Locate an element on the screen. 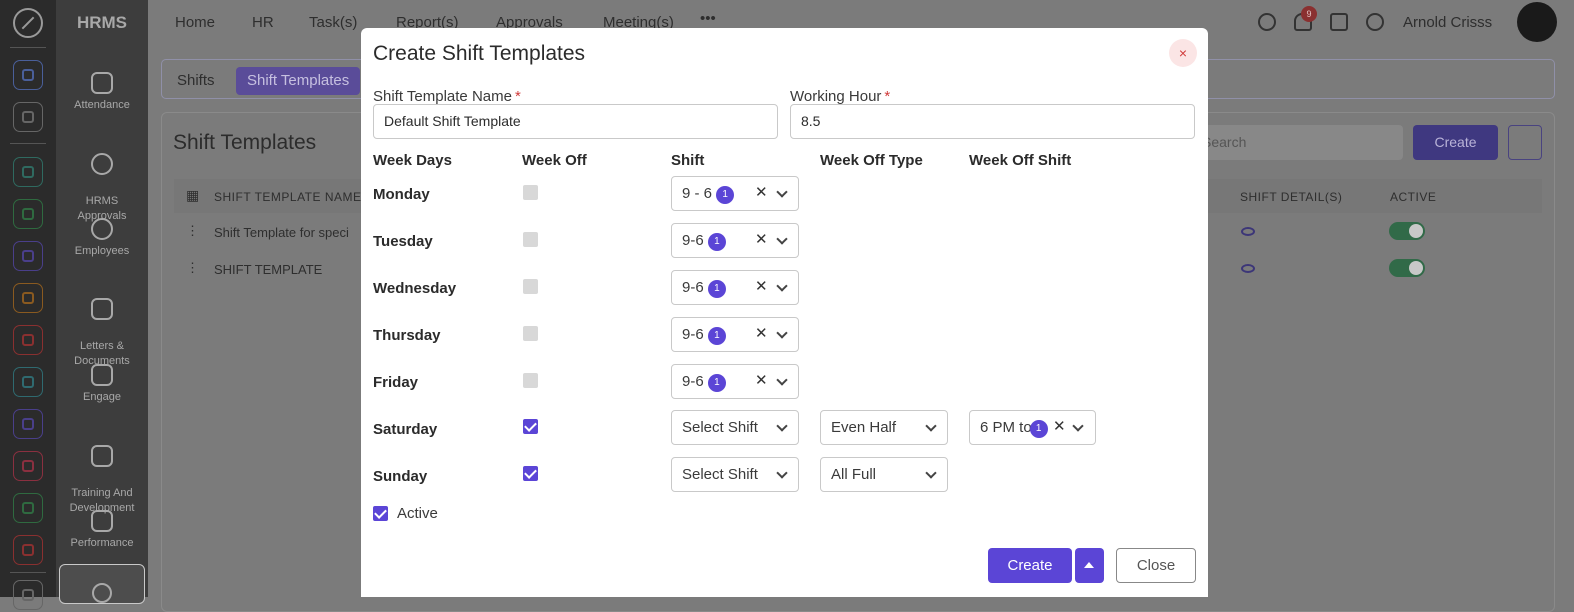  day-label: Friday is located at coordinates (396, 382).